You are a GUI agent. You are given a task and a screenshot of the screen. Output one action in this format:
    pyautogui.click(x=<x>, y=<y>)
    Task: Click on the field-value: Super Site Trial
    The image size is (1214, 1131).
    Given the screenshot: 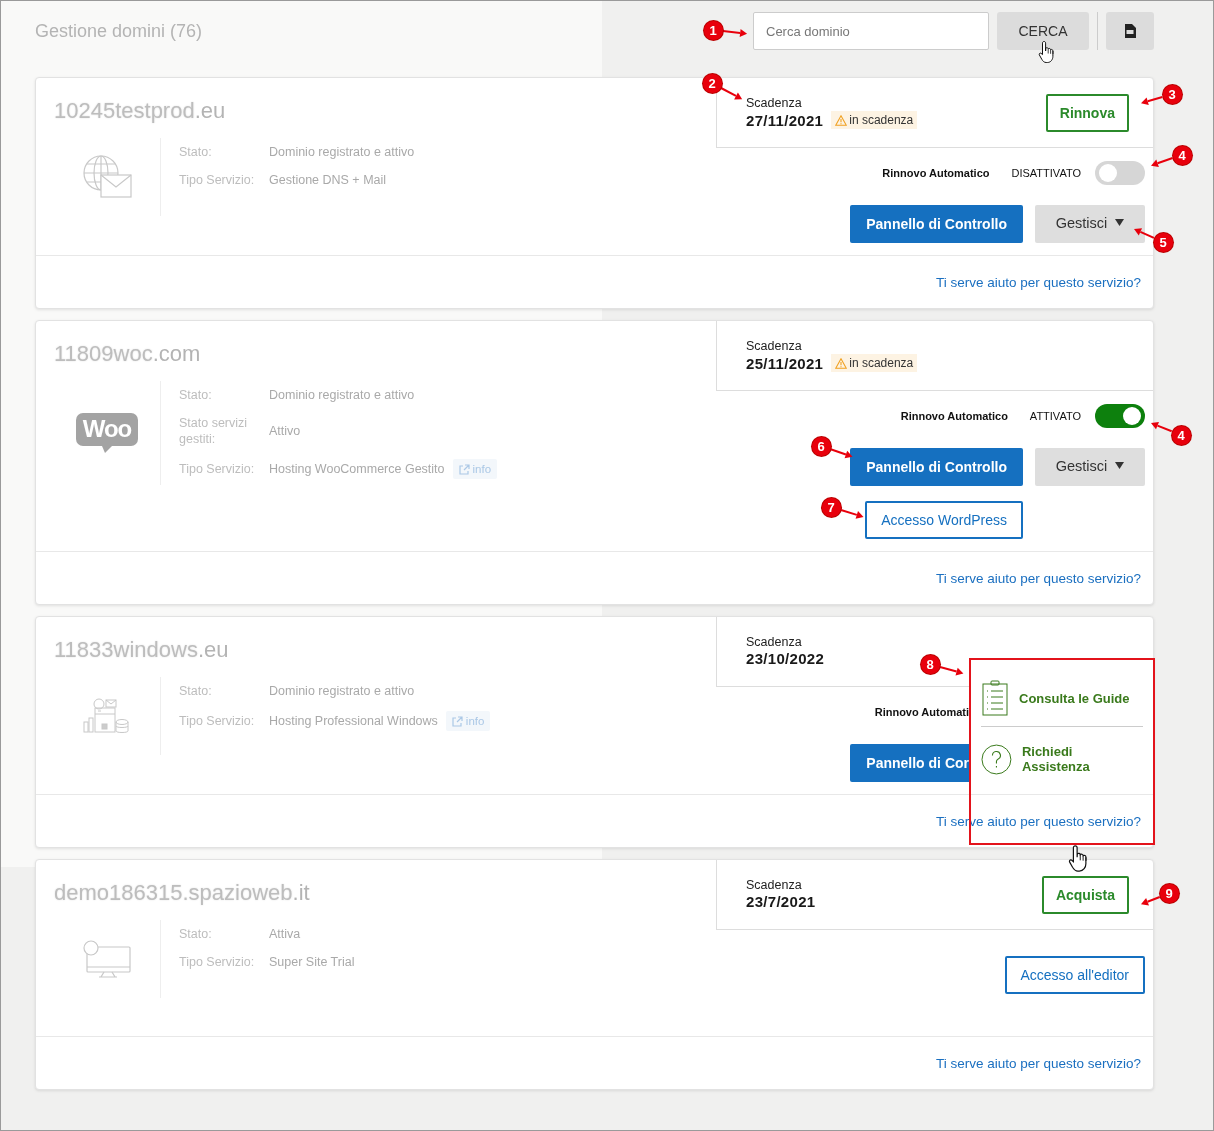 What is the action you would take?
    pyautogui.click(x=312, y=962)
    